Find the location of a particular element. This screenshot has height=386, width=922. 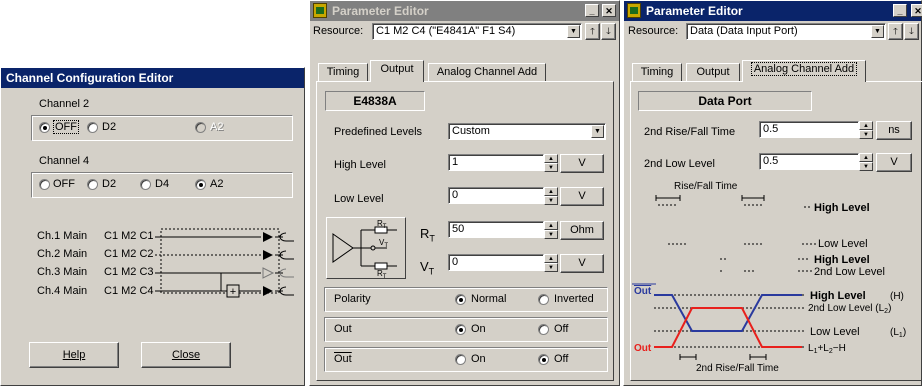

diagram-high-level-label: High Level is located at coordinates (842, 208).